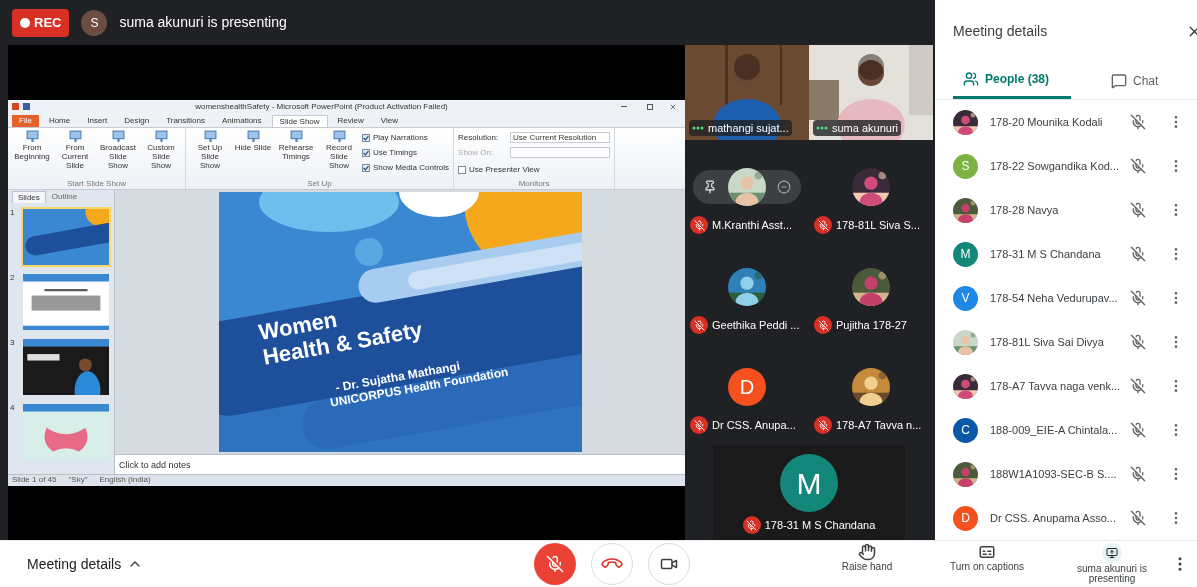 The width and height of the screenshot is (1197, 587). Describe the element at coordinates (1047, 122) in the screenshot. I see `participant-name: 178-20 Mounika Kodali` at that location.